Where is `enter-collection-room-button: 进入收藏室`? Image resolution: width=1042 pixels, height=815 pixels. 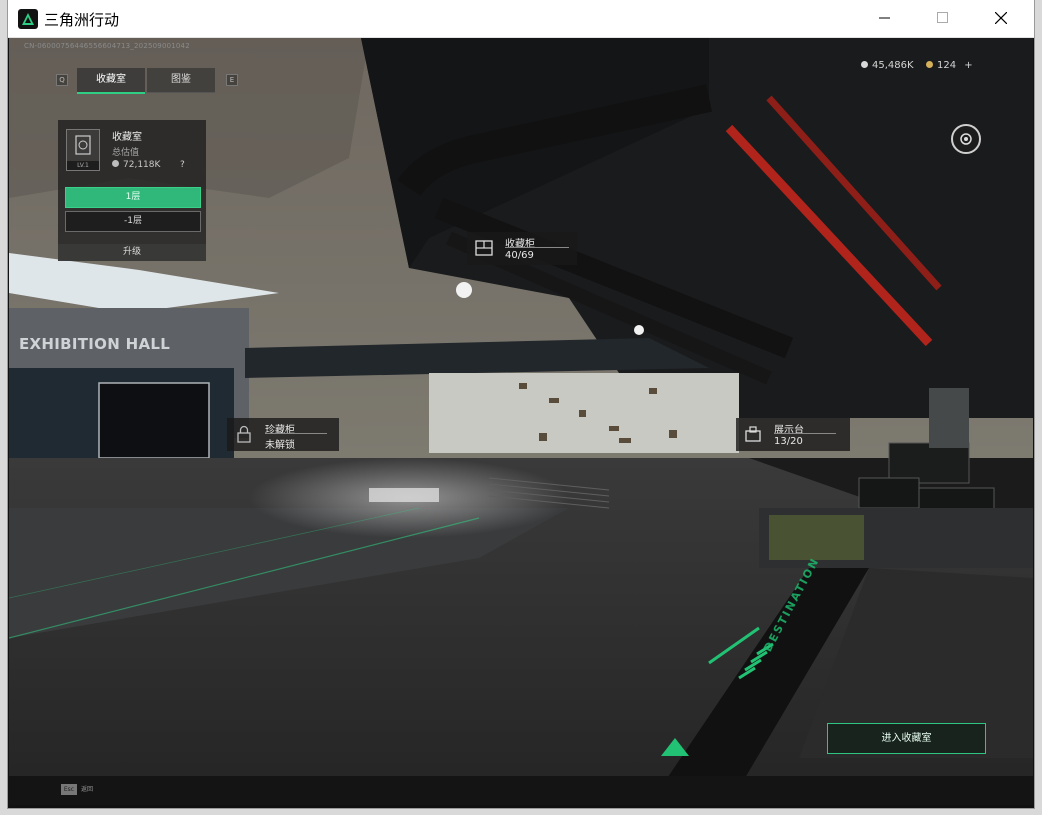 enter-collection-room-button: 进入收藏室 is located at coordinates (906, 738).